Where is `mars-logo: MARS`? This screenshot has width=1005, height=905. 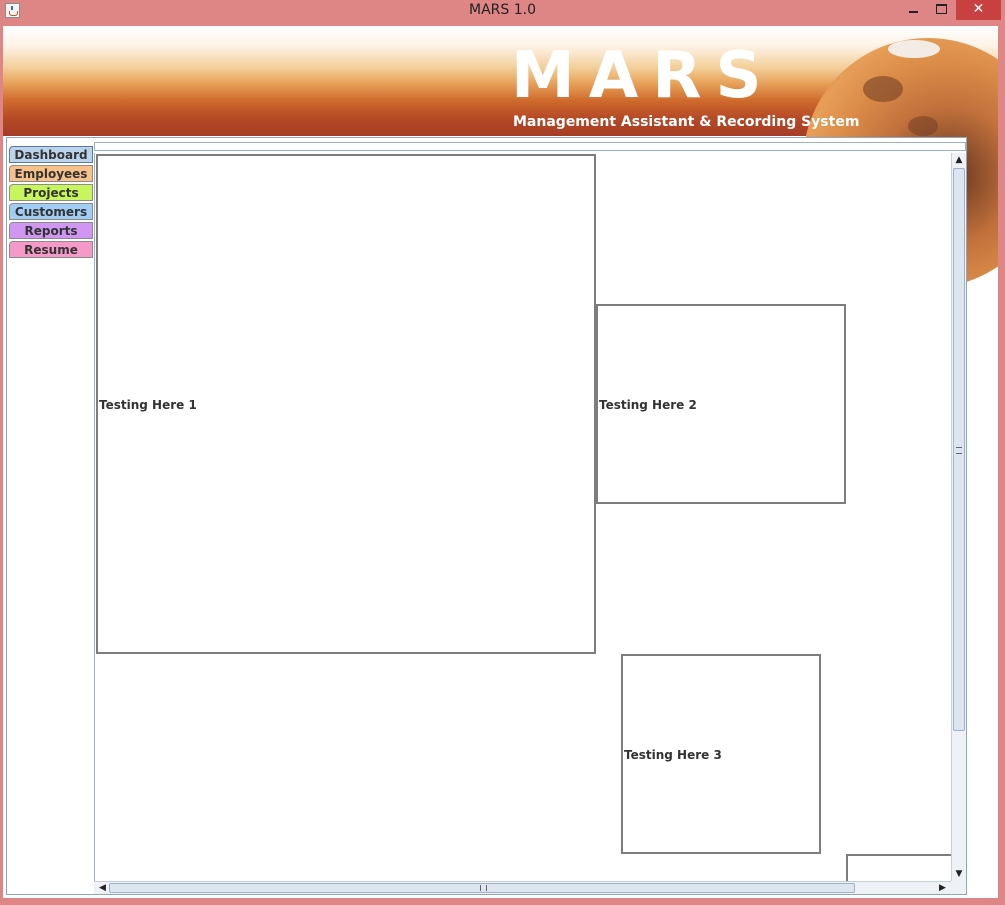 mars-logo: MARS is located at coordinates (643, 76).